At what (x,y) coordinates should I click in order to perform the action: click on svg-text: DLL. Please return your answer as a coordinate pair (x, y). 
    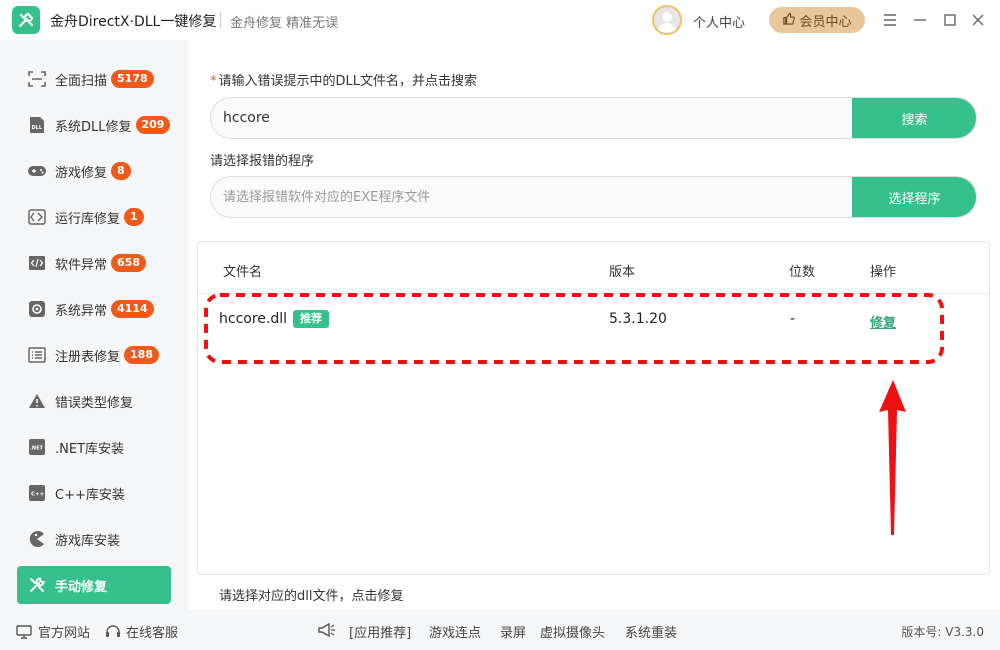
    Looking at the image, I should click on (37, 128).